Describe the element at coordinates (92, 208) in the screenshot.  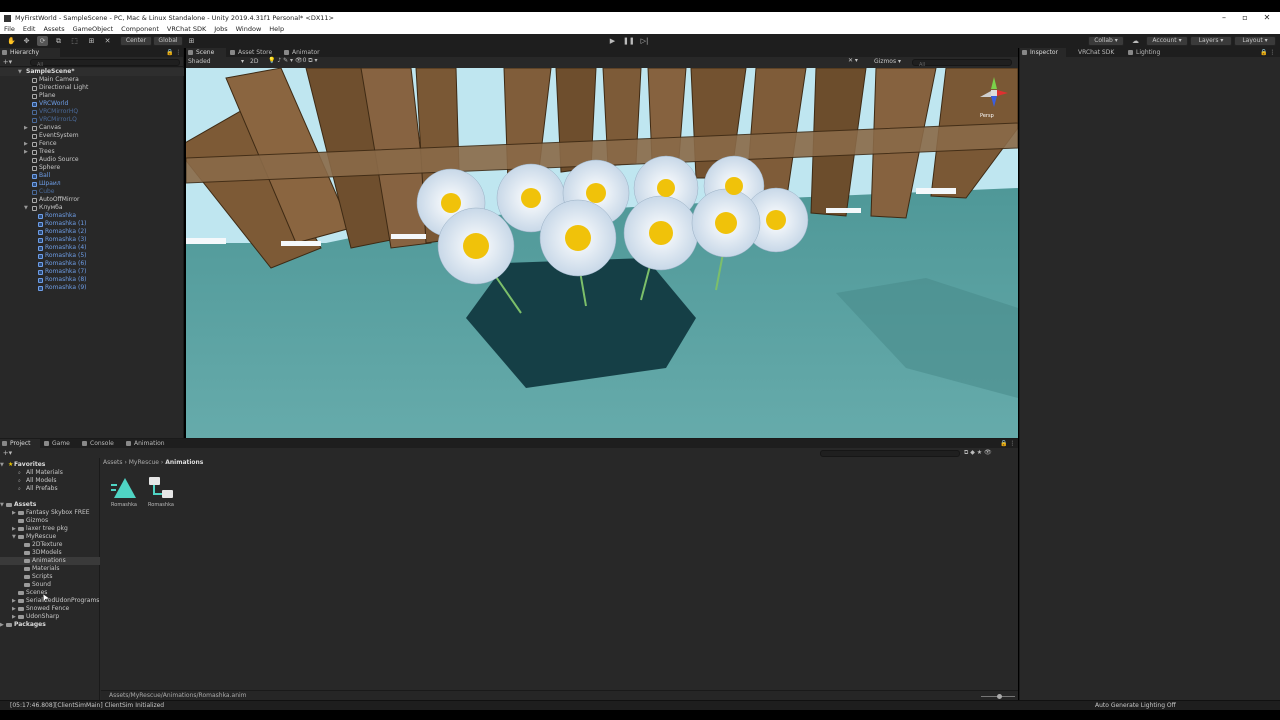
I see `hierarchy-item: ▼ Клумба` at that location.